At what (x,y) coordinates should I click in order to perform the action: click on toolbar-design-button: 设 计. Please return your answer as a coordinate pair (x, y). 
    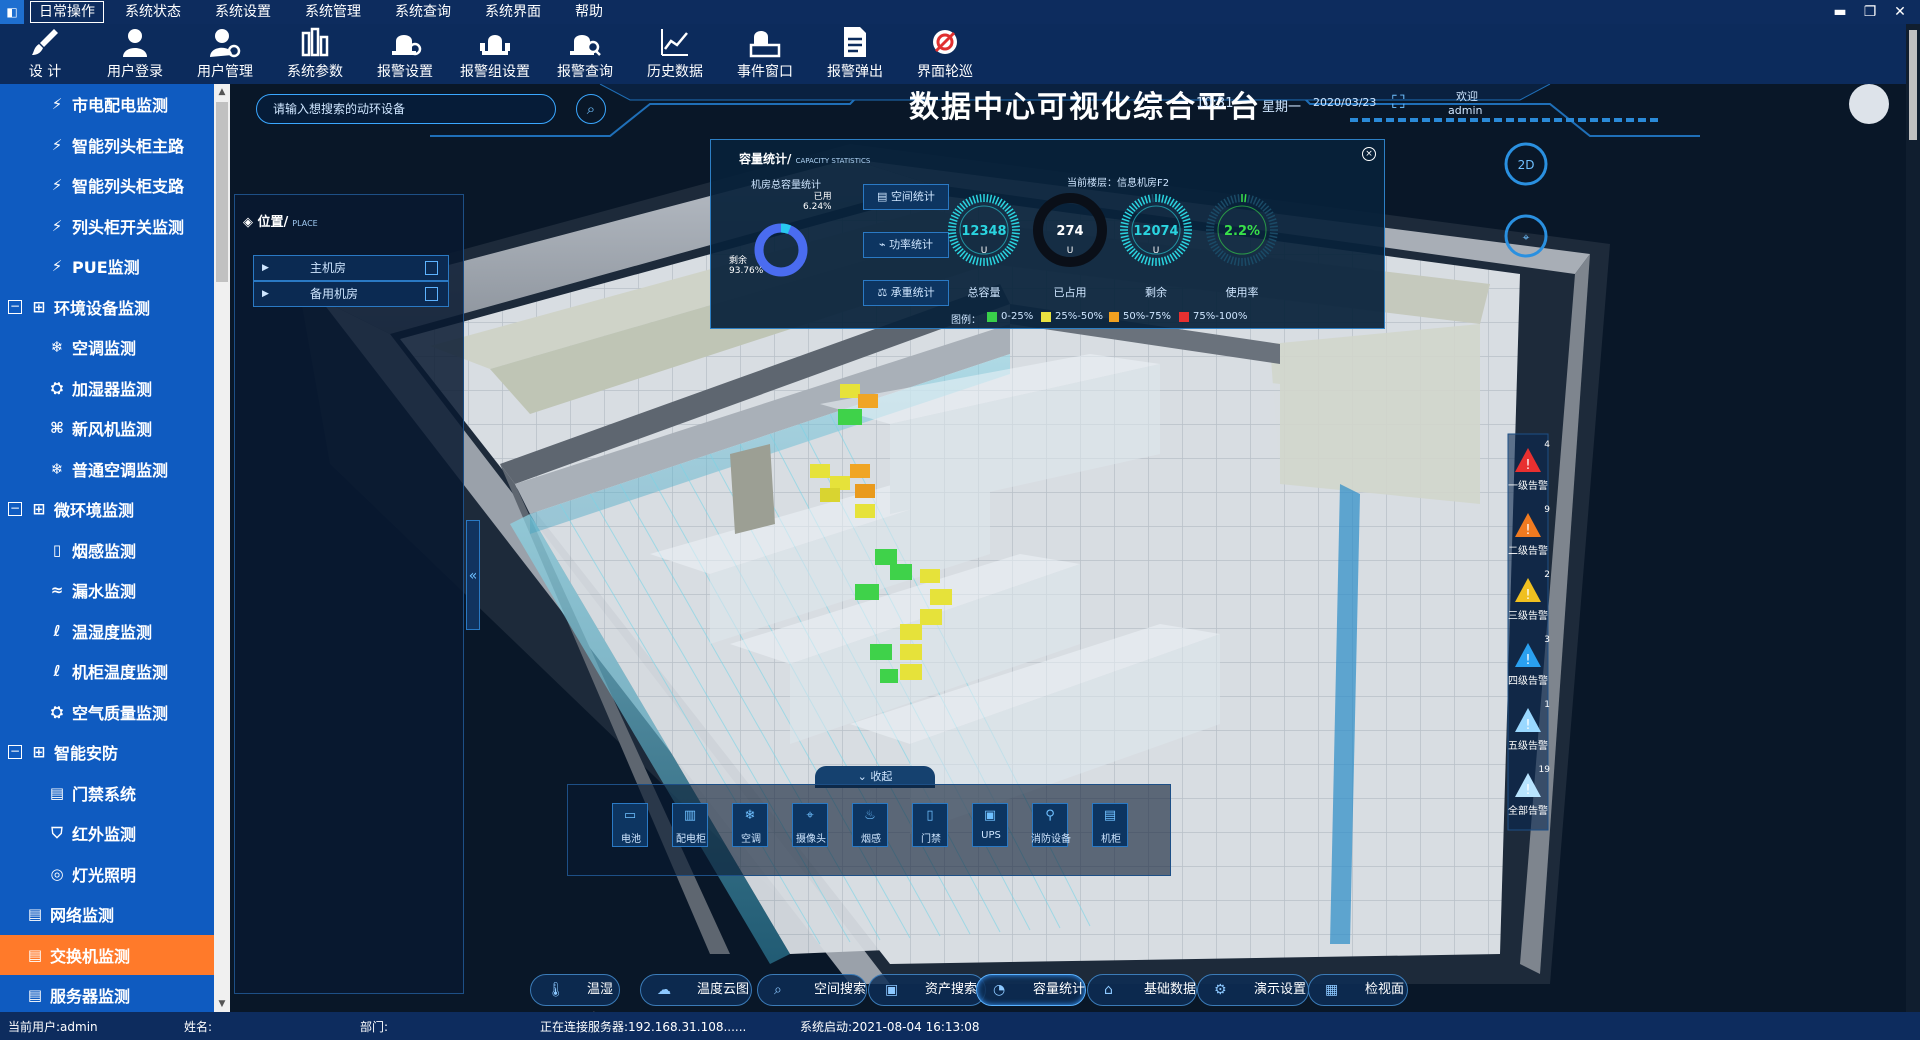
    Looking at the image, I should click on (45, 54).